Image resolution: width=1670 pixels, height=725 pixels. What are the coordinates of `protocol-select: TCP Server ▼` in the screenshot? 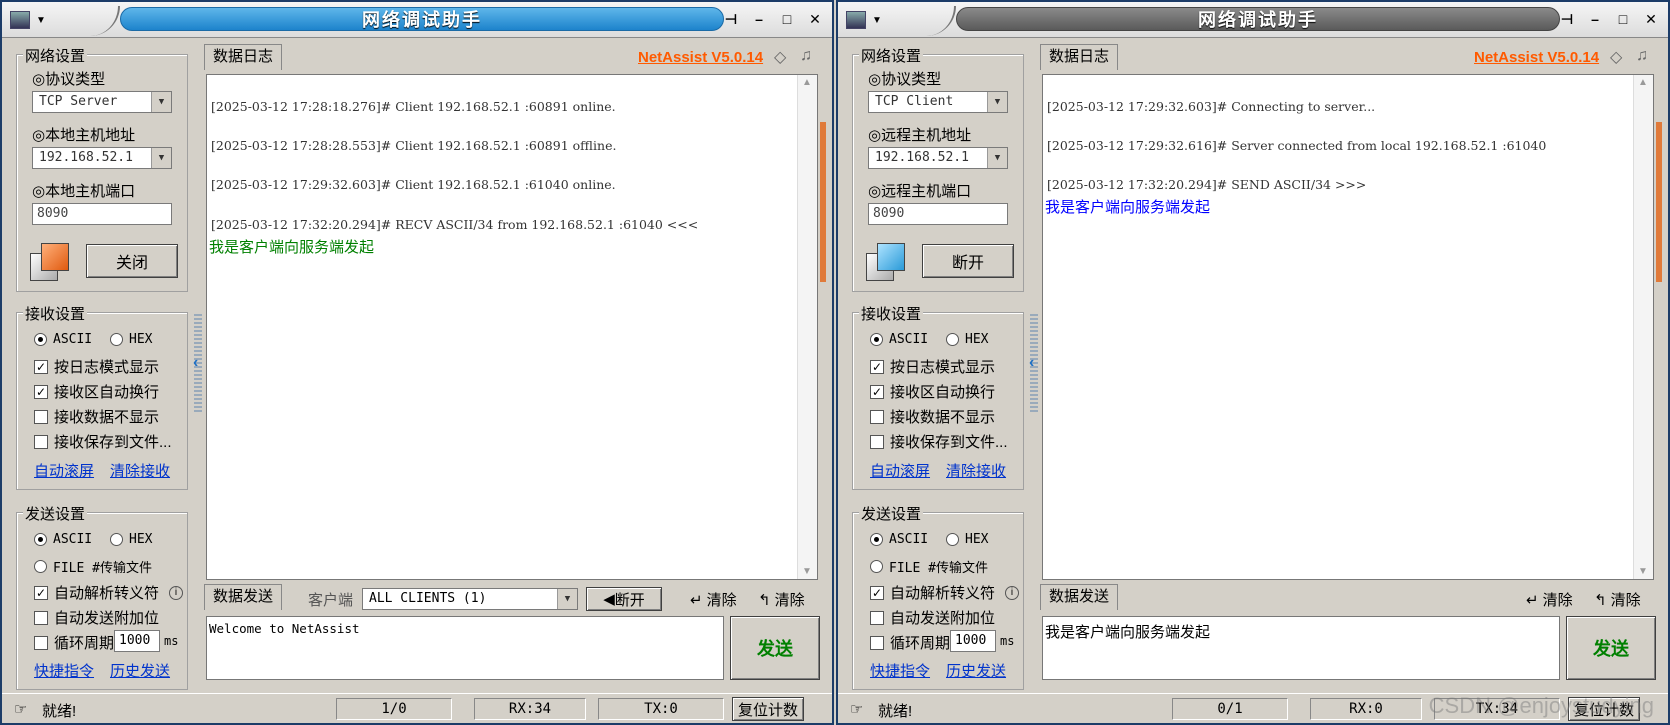 It's located at (102, 102).